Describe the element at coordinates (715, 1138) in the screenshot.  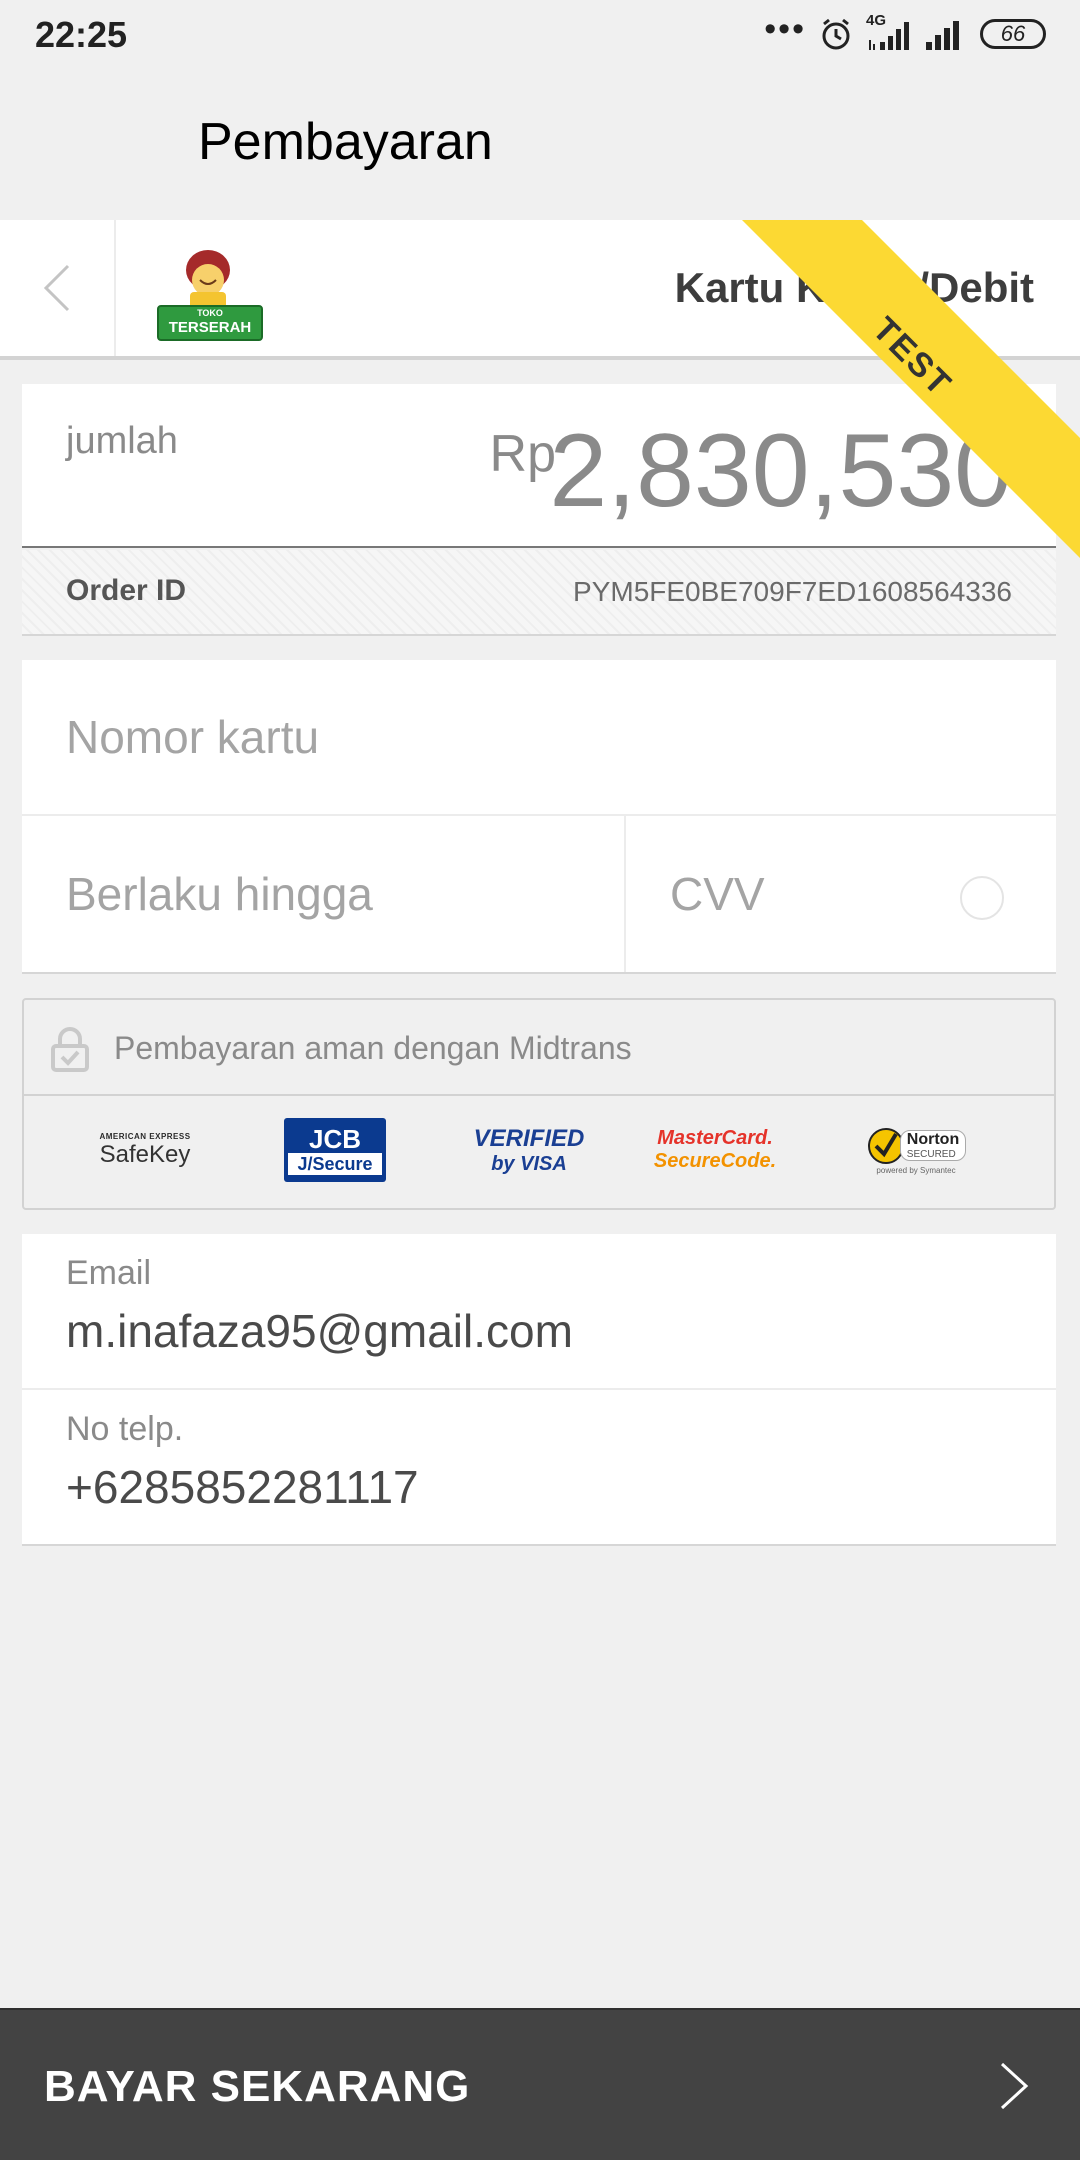
I see `mc-top-text: MasterCard.` at that location.